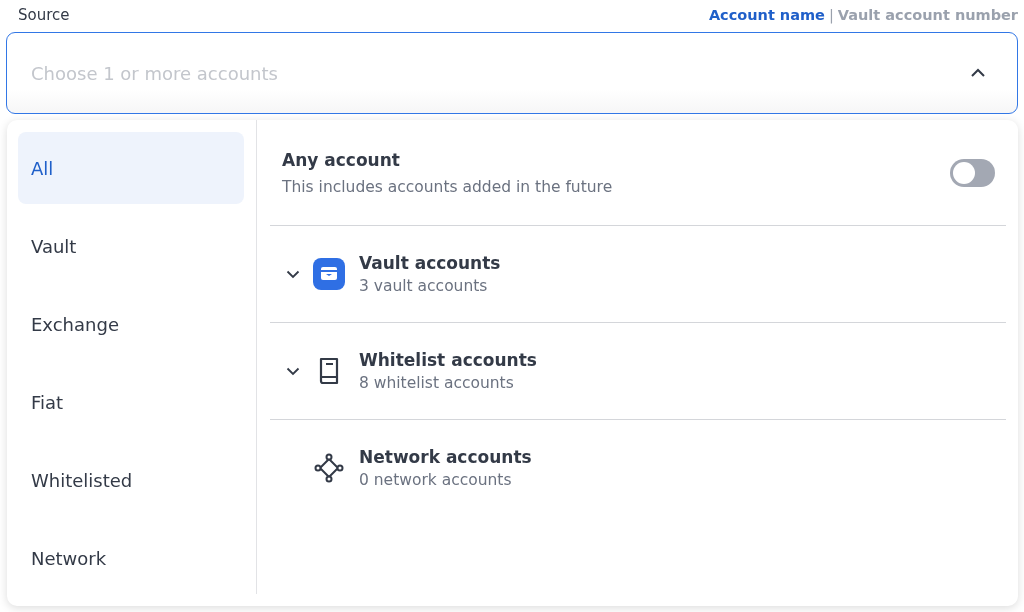  What do you see at coordinates (44, 15) in the screenshot?
I see `field-label: Source` at bounding box center [44, 15].